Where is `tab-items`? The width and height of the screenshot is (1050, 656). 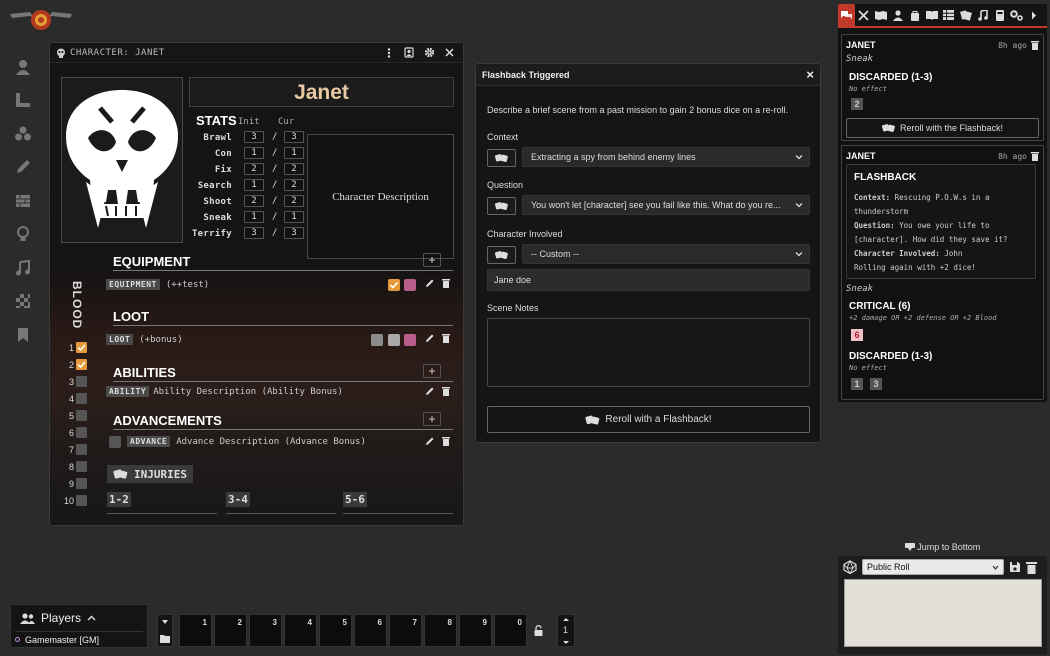
tab-items is located at coordinates (914, 15).